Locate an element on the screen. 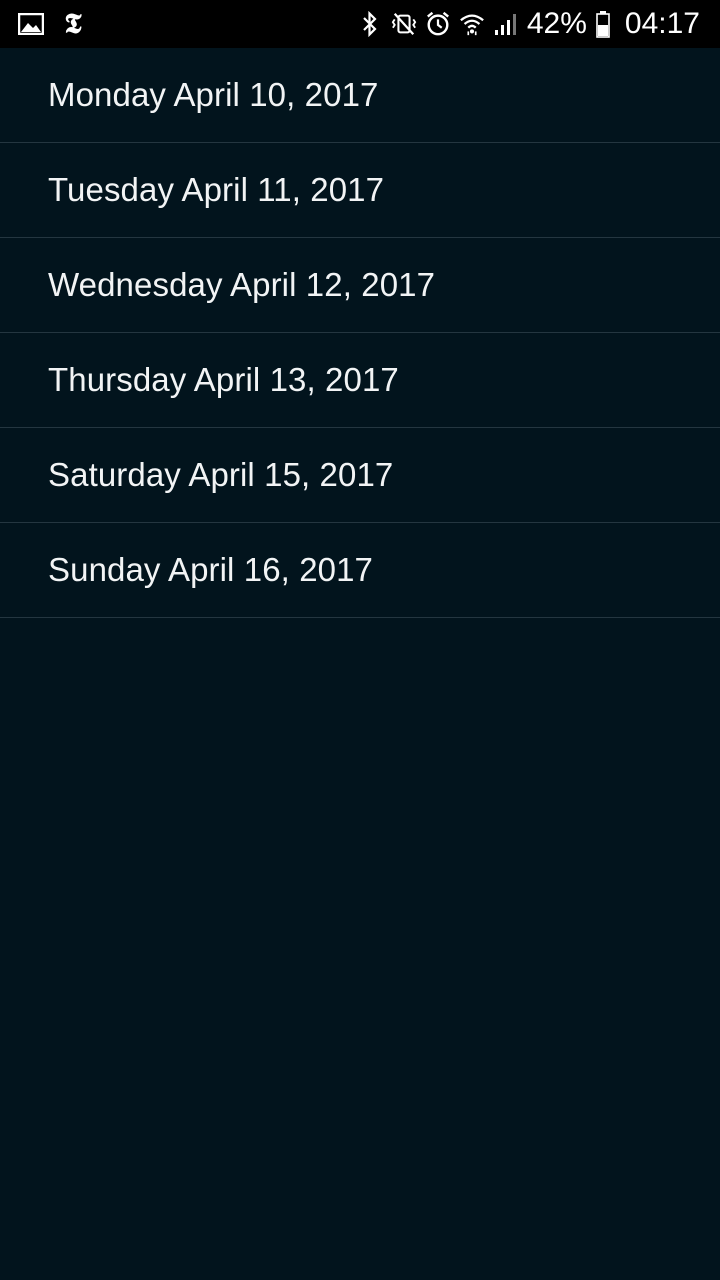 This screenshot has width=720, height=1280. list-item: Saturday April 15, 2017 is located at coordinates (360, 475).